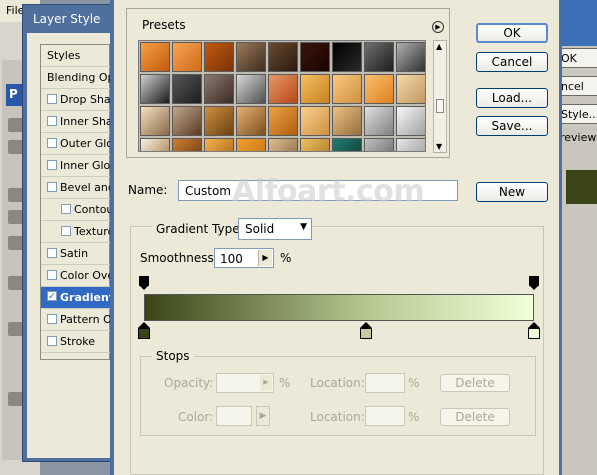  What do you see at coordinates (440, 106) in the screenshot?
I see `scroll-thumb` at bounding box center [440, 106].